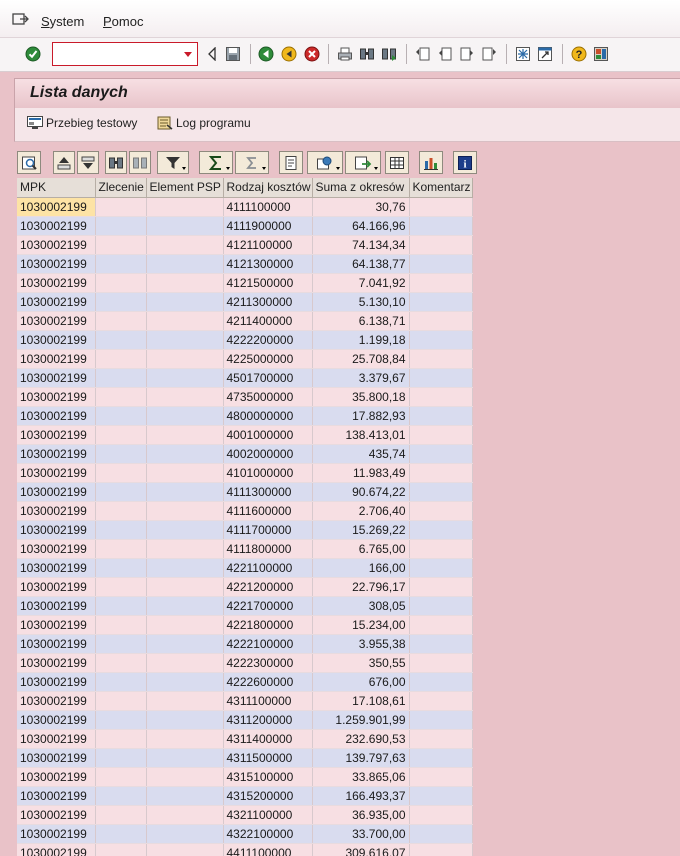 The height and width of the screenshot is (856, 680). I want to click on cell-rodzaj-kosztow: 4222600000, so click(268, 682).